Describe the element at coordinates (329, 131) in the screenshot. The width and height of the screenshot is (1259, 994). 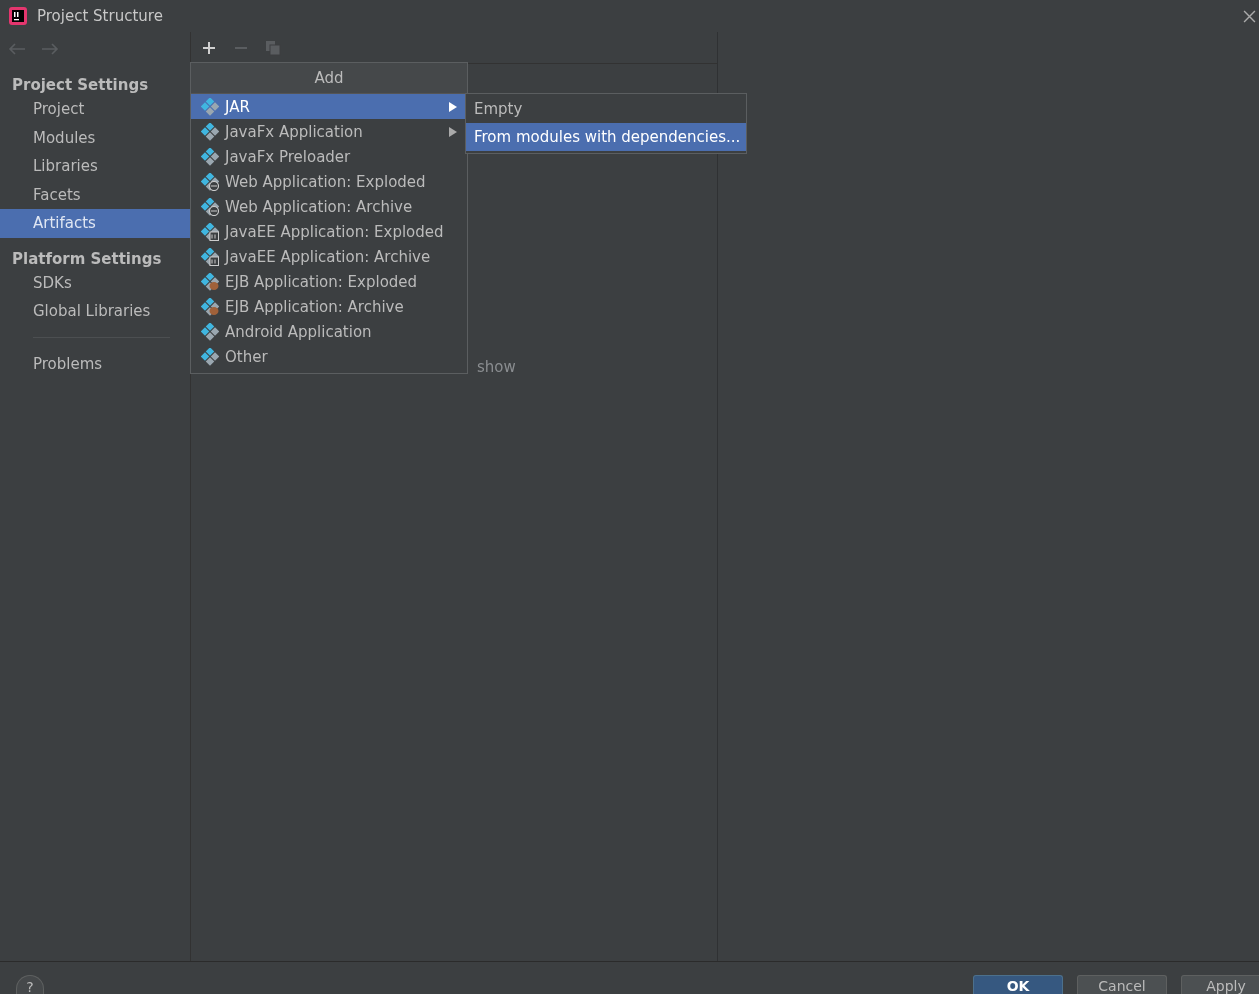
I see `menu-item: JavaFx Application` at that location.